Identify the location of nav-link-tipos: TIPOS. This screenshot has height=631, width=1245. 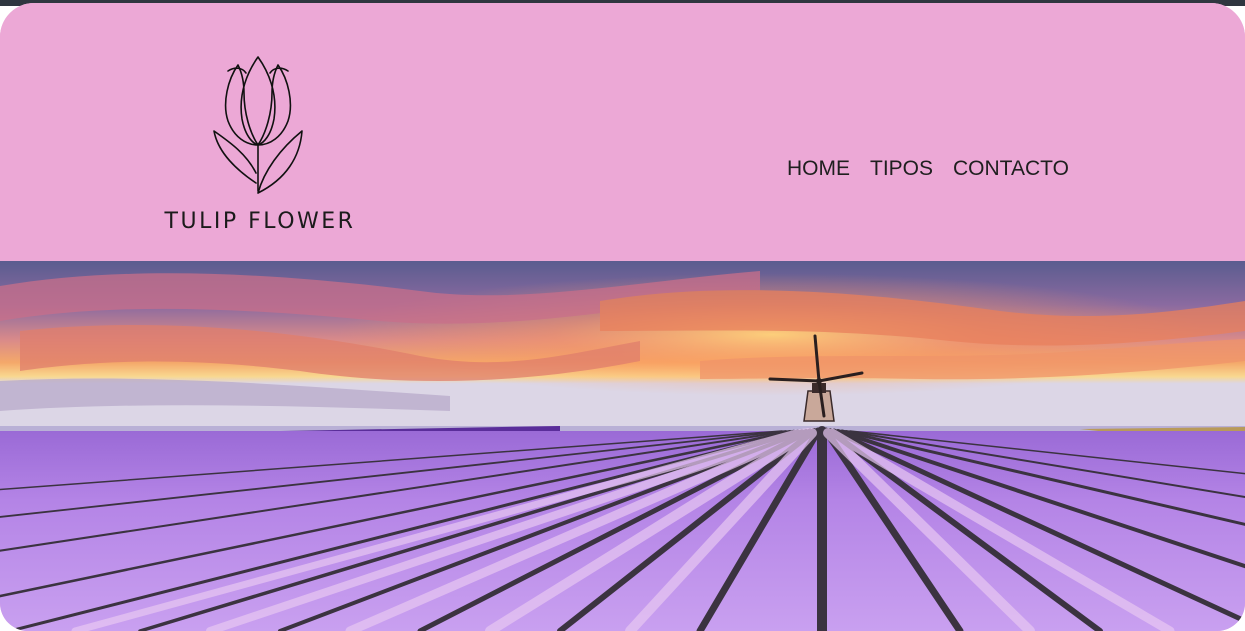
(901, 169).